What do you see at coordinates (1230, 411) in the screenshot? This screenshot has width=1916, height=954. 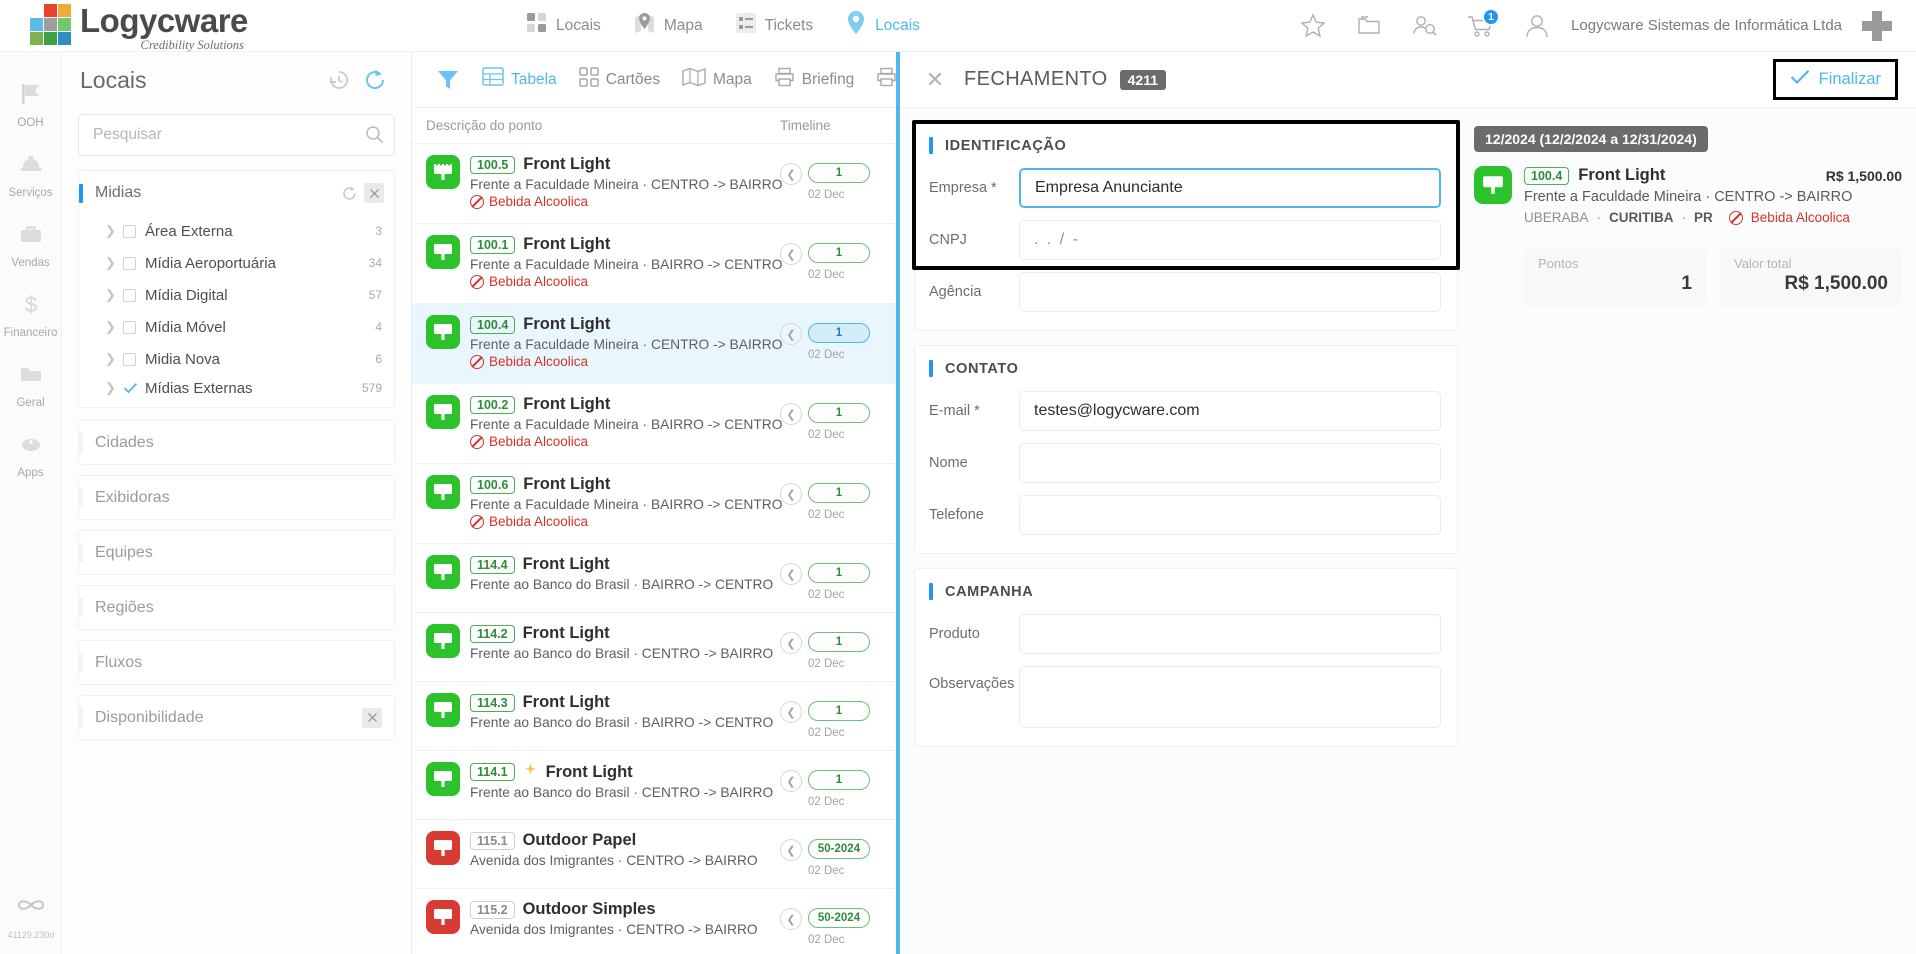 I see `email-input: testes@logycware.com` at bounding box center [1230, 411].